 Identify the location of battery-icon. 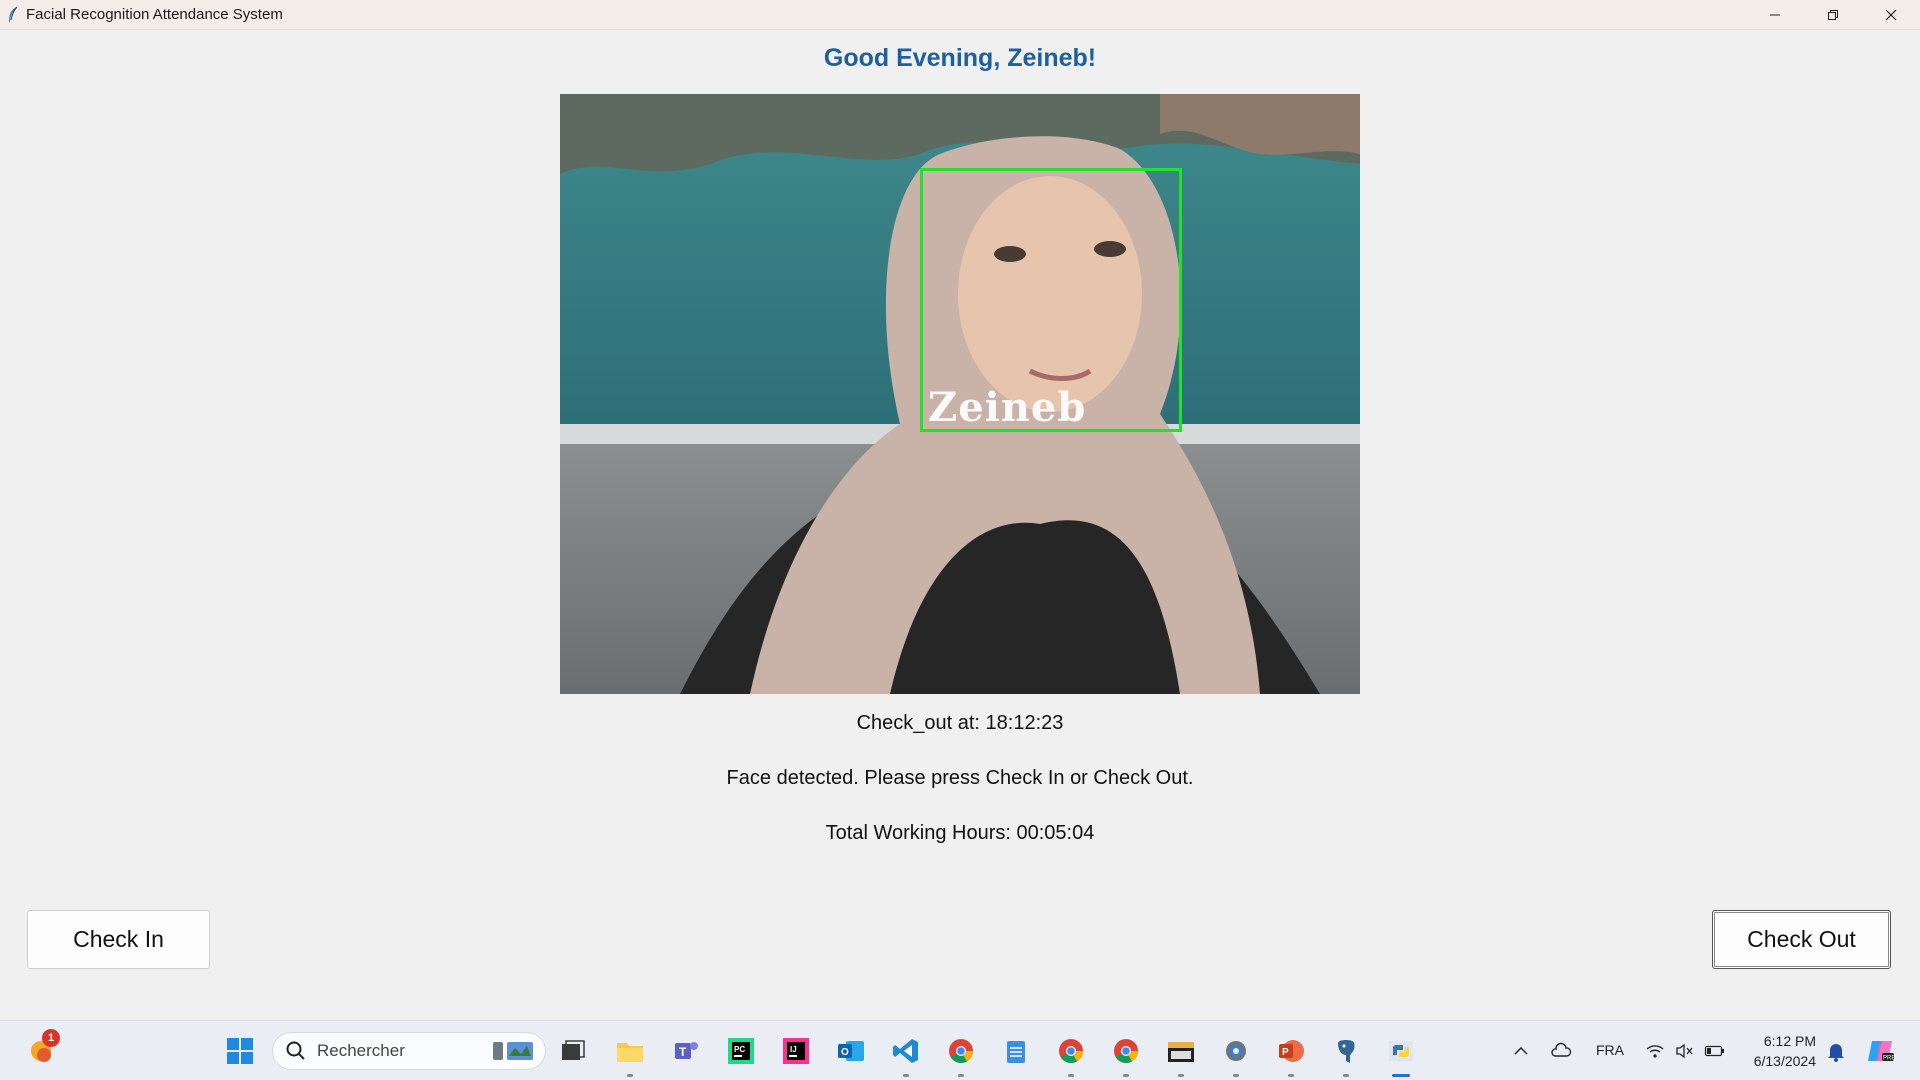
(1714, 1051).